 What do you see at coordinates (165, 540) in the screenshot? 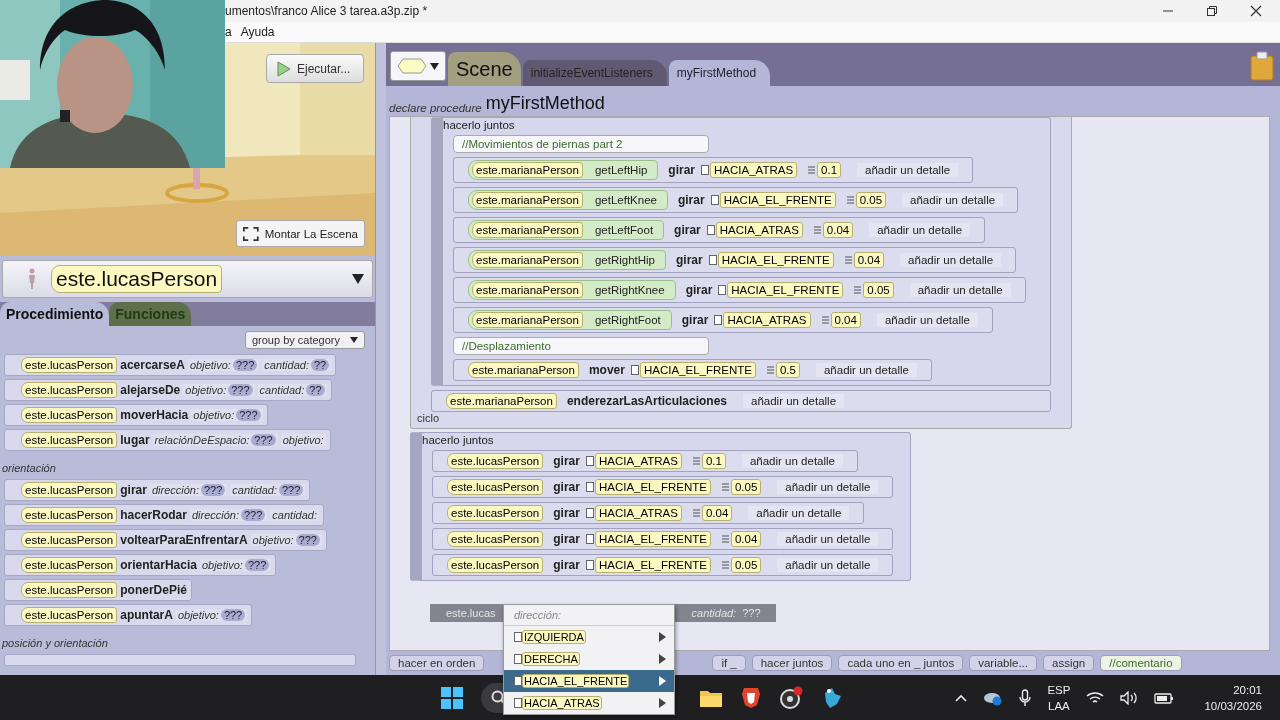
I see `procedure-tile: este.lucasPerson voltearParaEnfrentarA objetivo: ???` at bounding box center [165, 540].